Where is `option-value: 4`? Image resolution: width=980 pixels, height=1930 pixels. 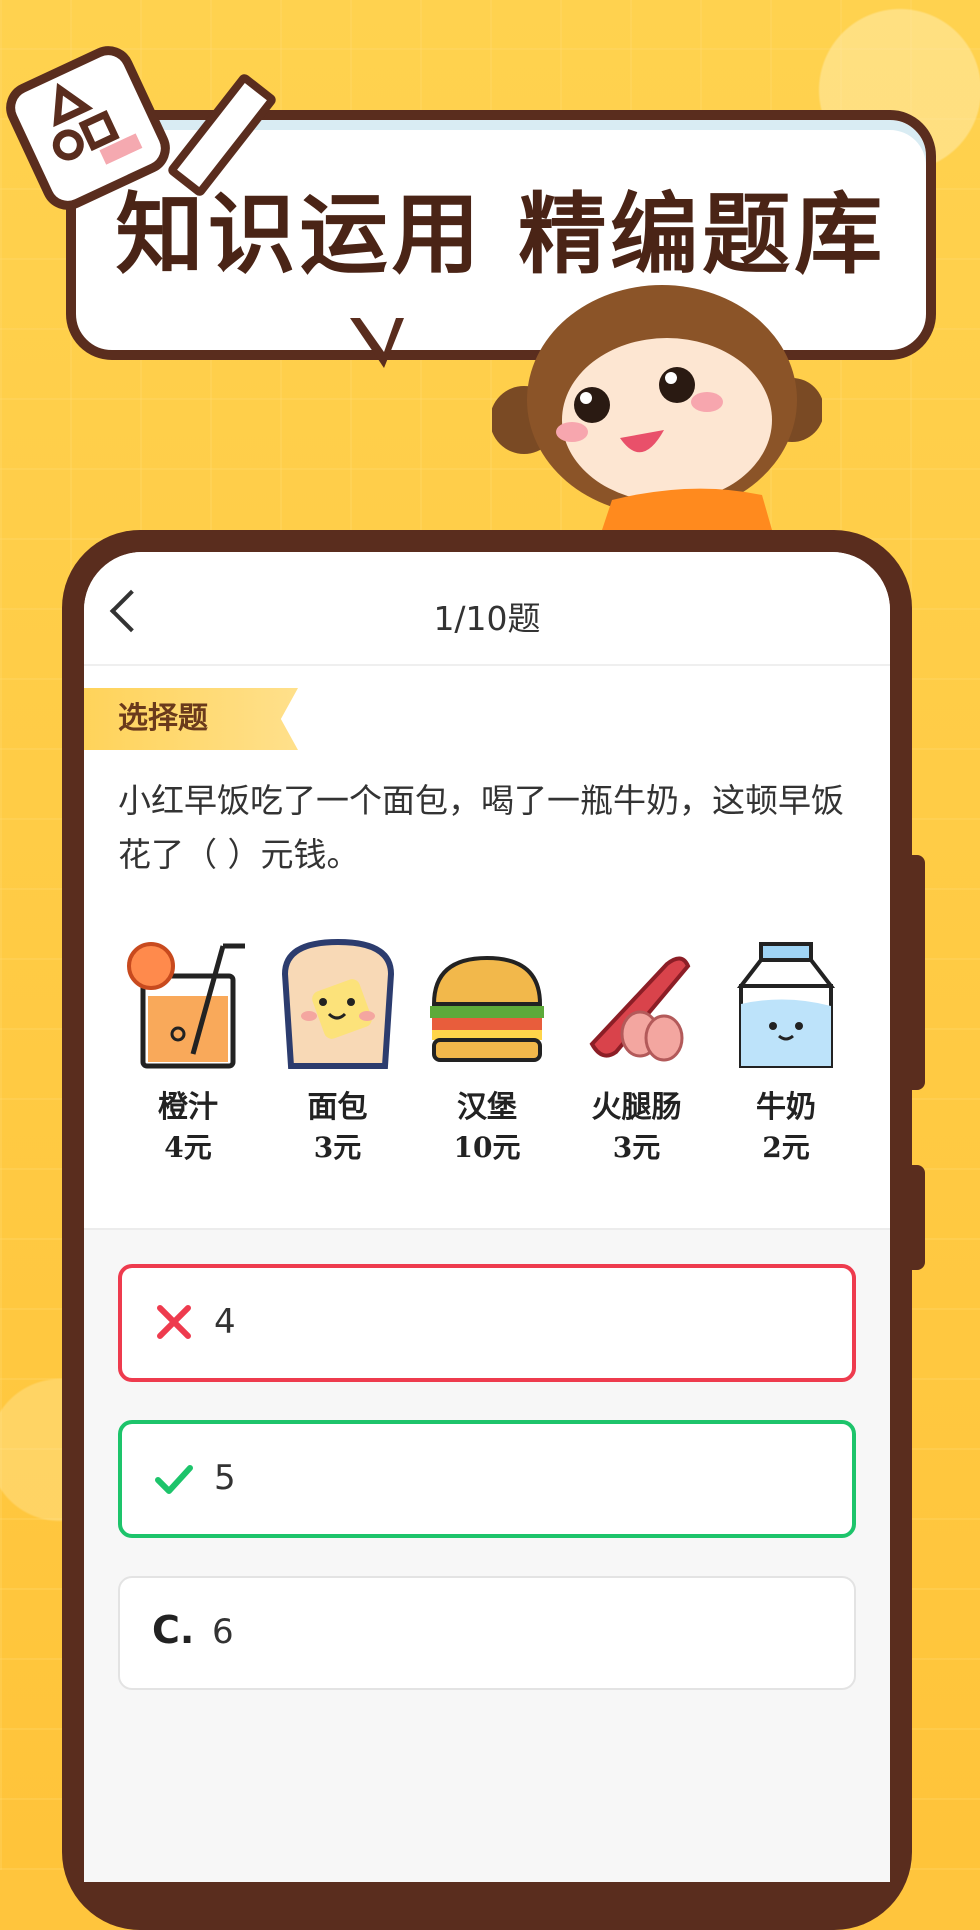 option-value: 4 is located at coordinates (225, 1322).